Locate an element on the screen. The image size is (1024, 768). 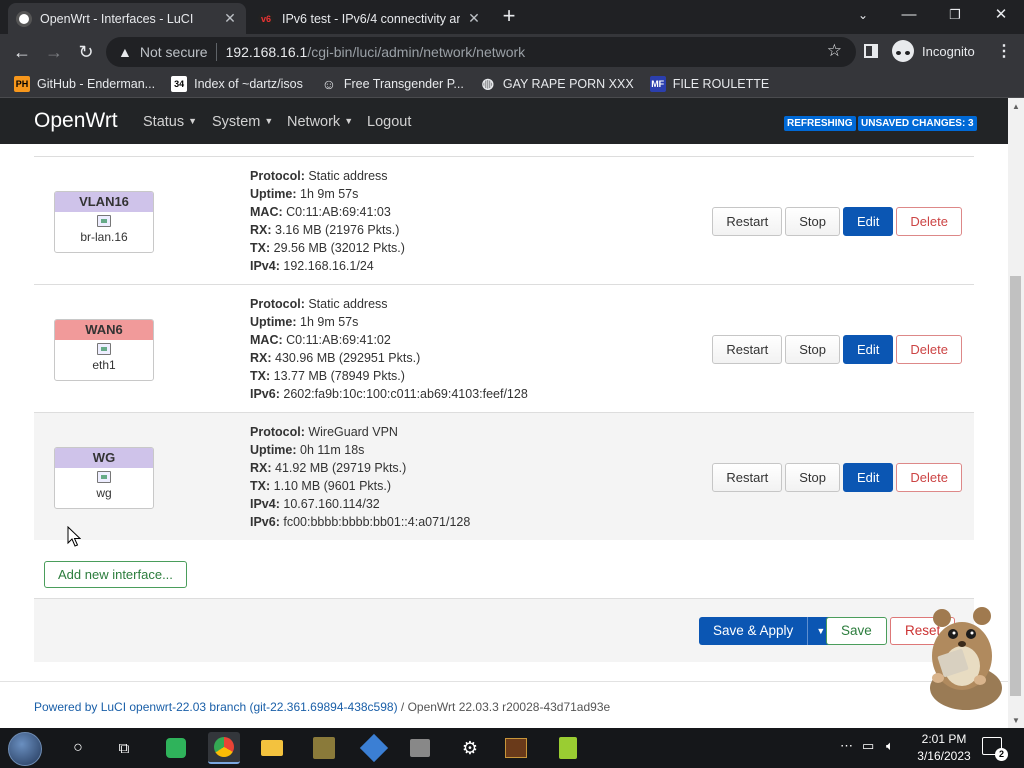
nav-status: Status ▼ is located at coordinates (170, 122).